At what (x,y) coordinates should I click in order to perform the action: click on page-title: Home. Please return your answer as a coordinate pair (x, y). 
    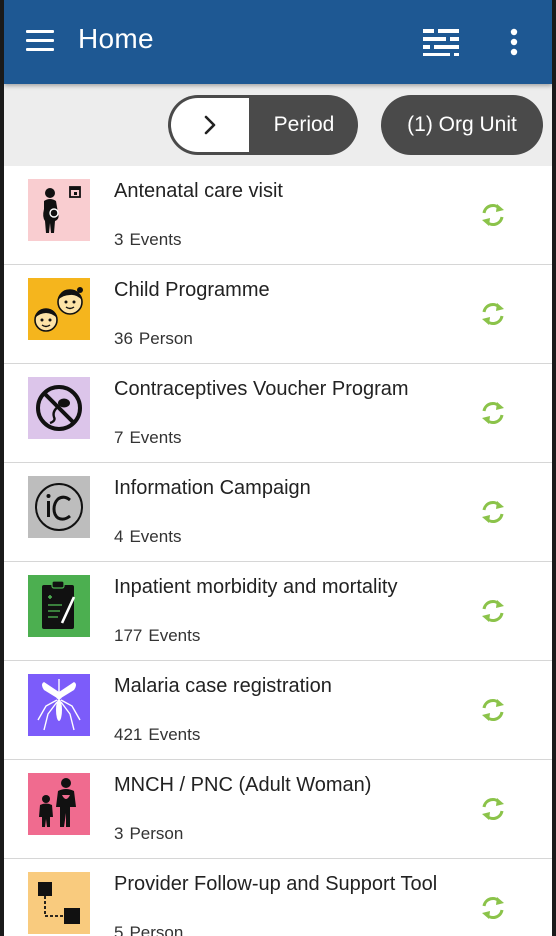
    Looking at the image, I should click on (116, 38).